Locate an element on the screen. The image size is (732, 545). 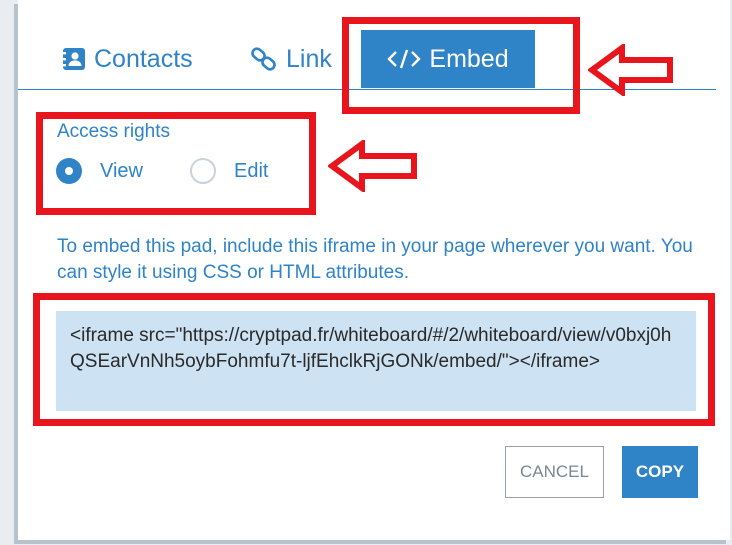
radio-edit-indicator is located at coordinates (203, 171).